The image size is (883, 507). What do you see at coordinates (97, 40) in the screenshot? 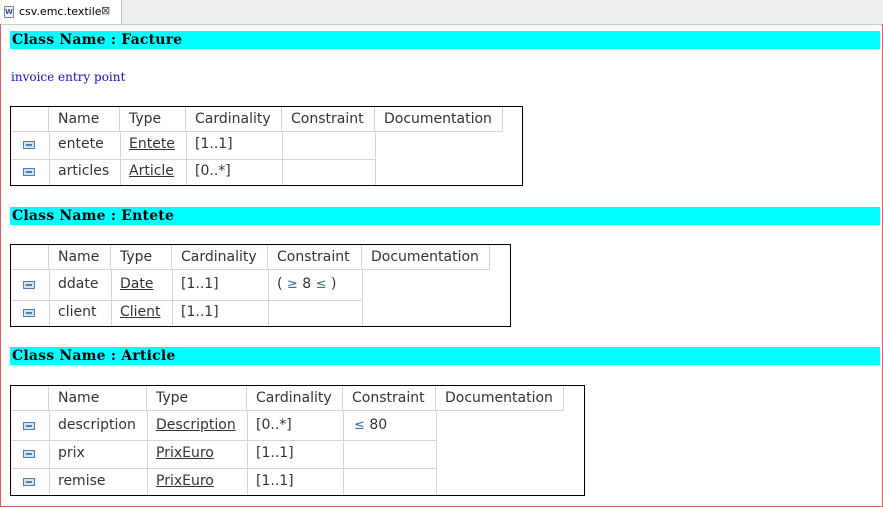
I see `class-header-title: Class Name : Facture` at bounding box center [97, 40].